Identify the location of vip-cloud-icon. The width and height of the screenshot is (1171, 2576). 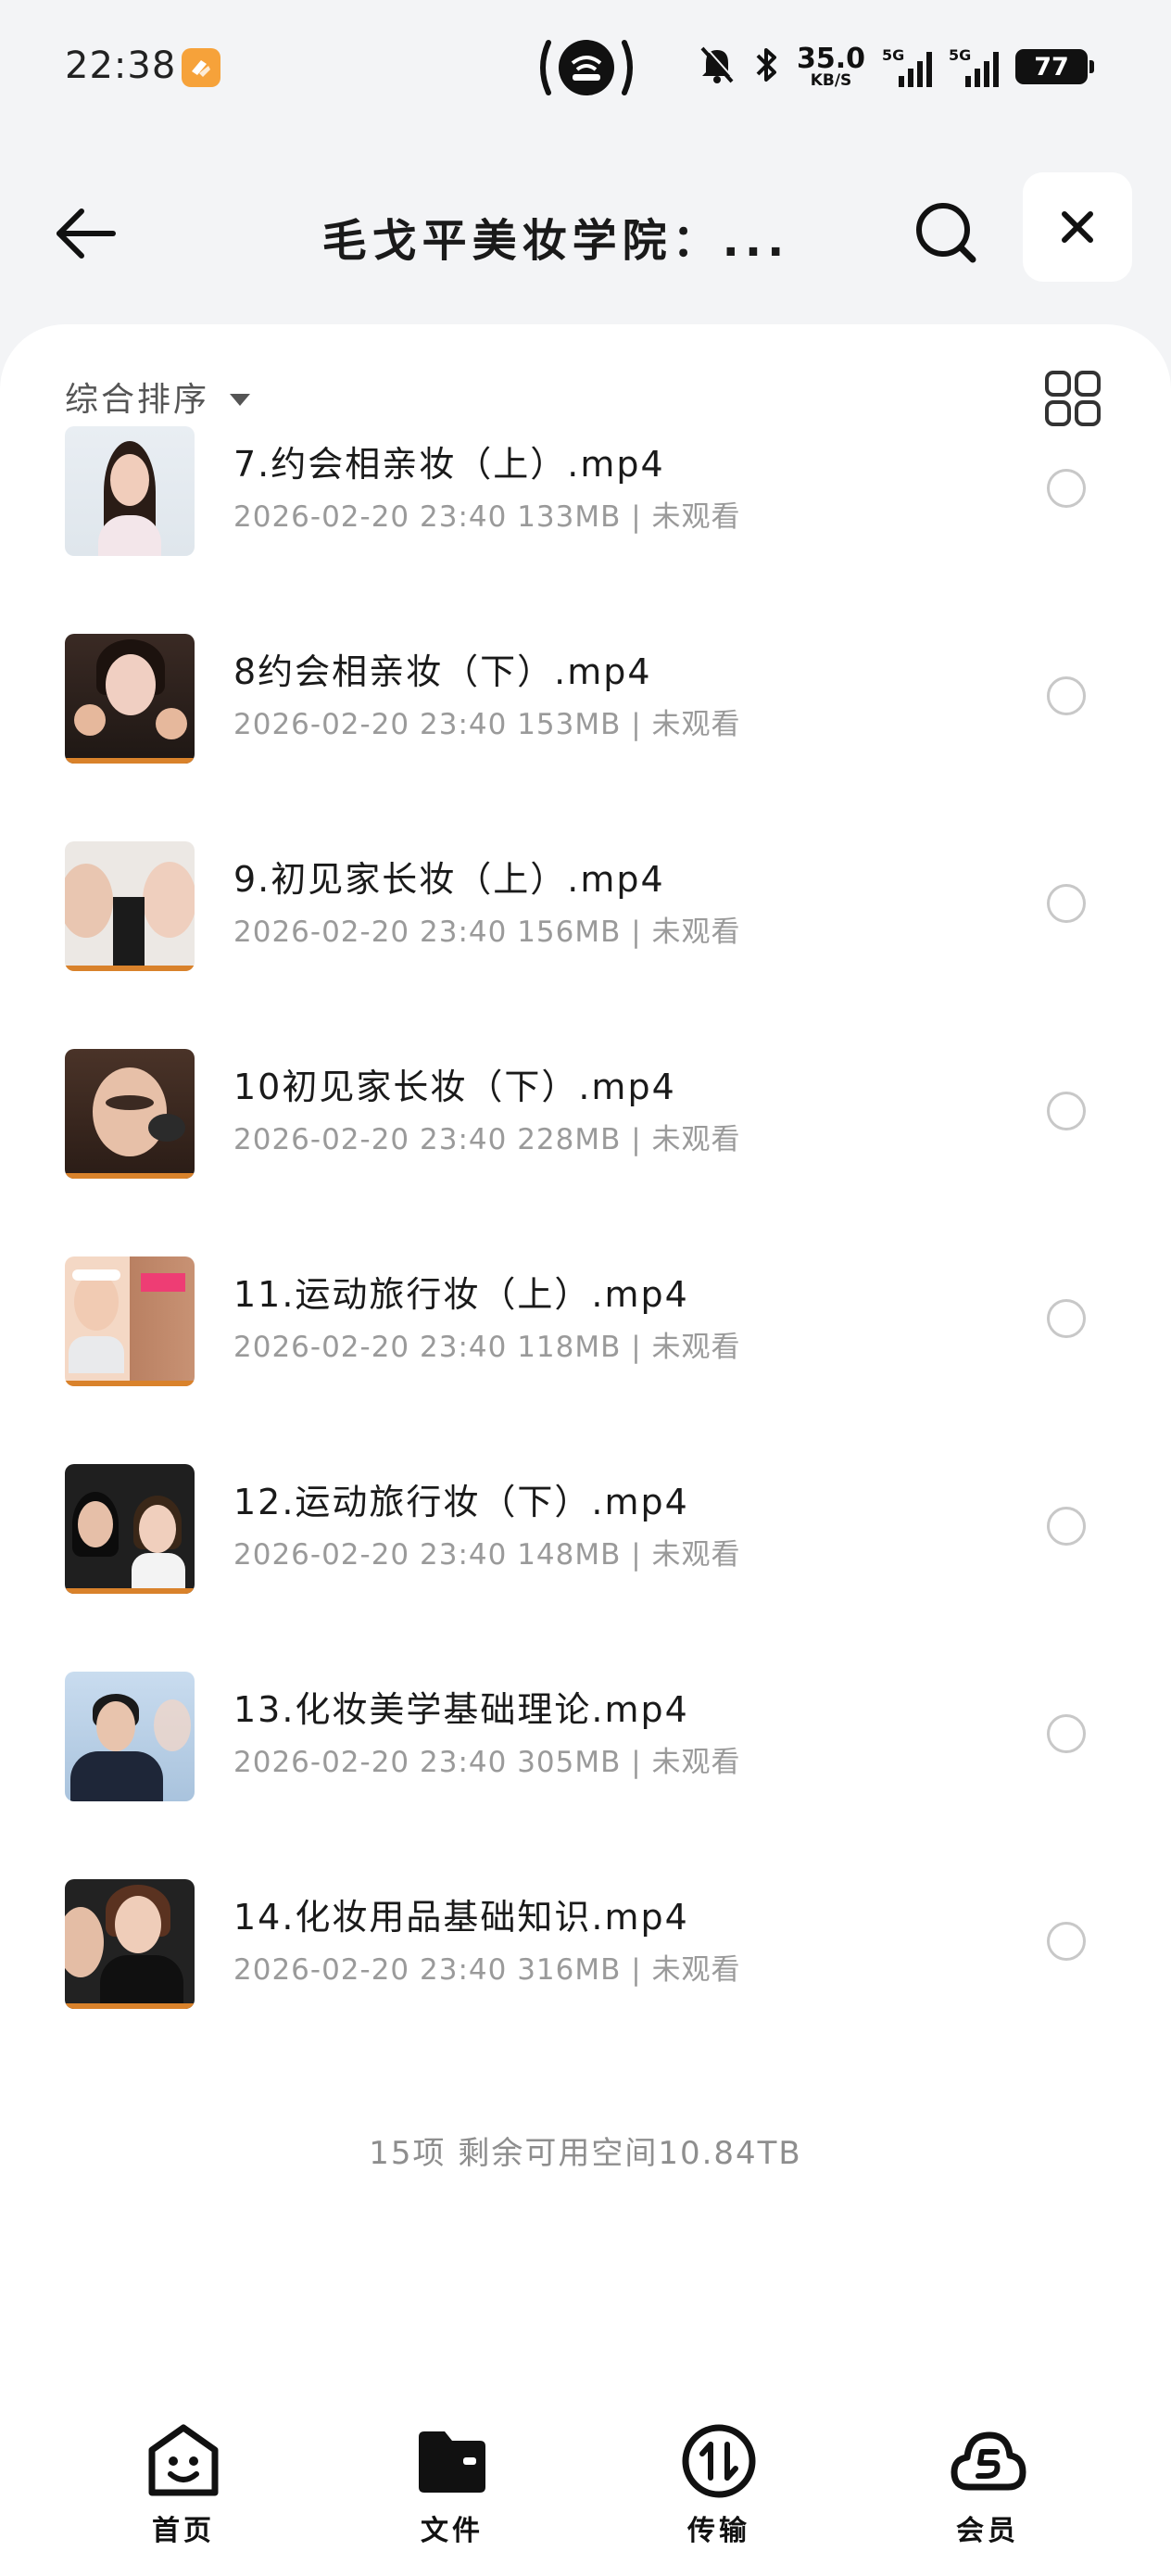
(988, 2461).